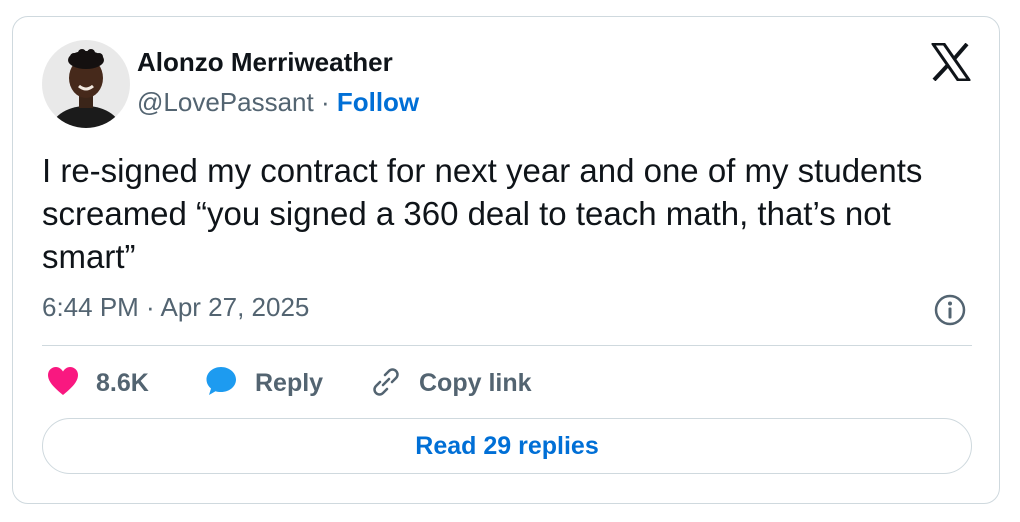 Image resolution: width=1020 pixels, height=522 pixels. What do you see at coordinates (386, 383) in the screenshot?
I see `link-icon` at bounding box center [386, 383].